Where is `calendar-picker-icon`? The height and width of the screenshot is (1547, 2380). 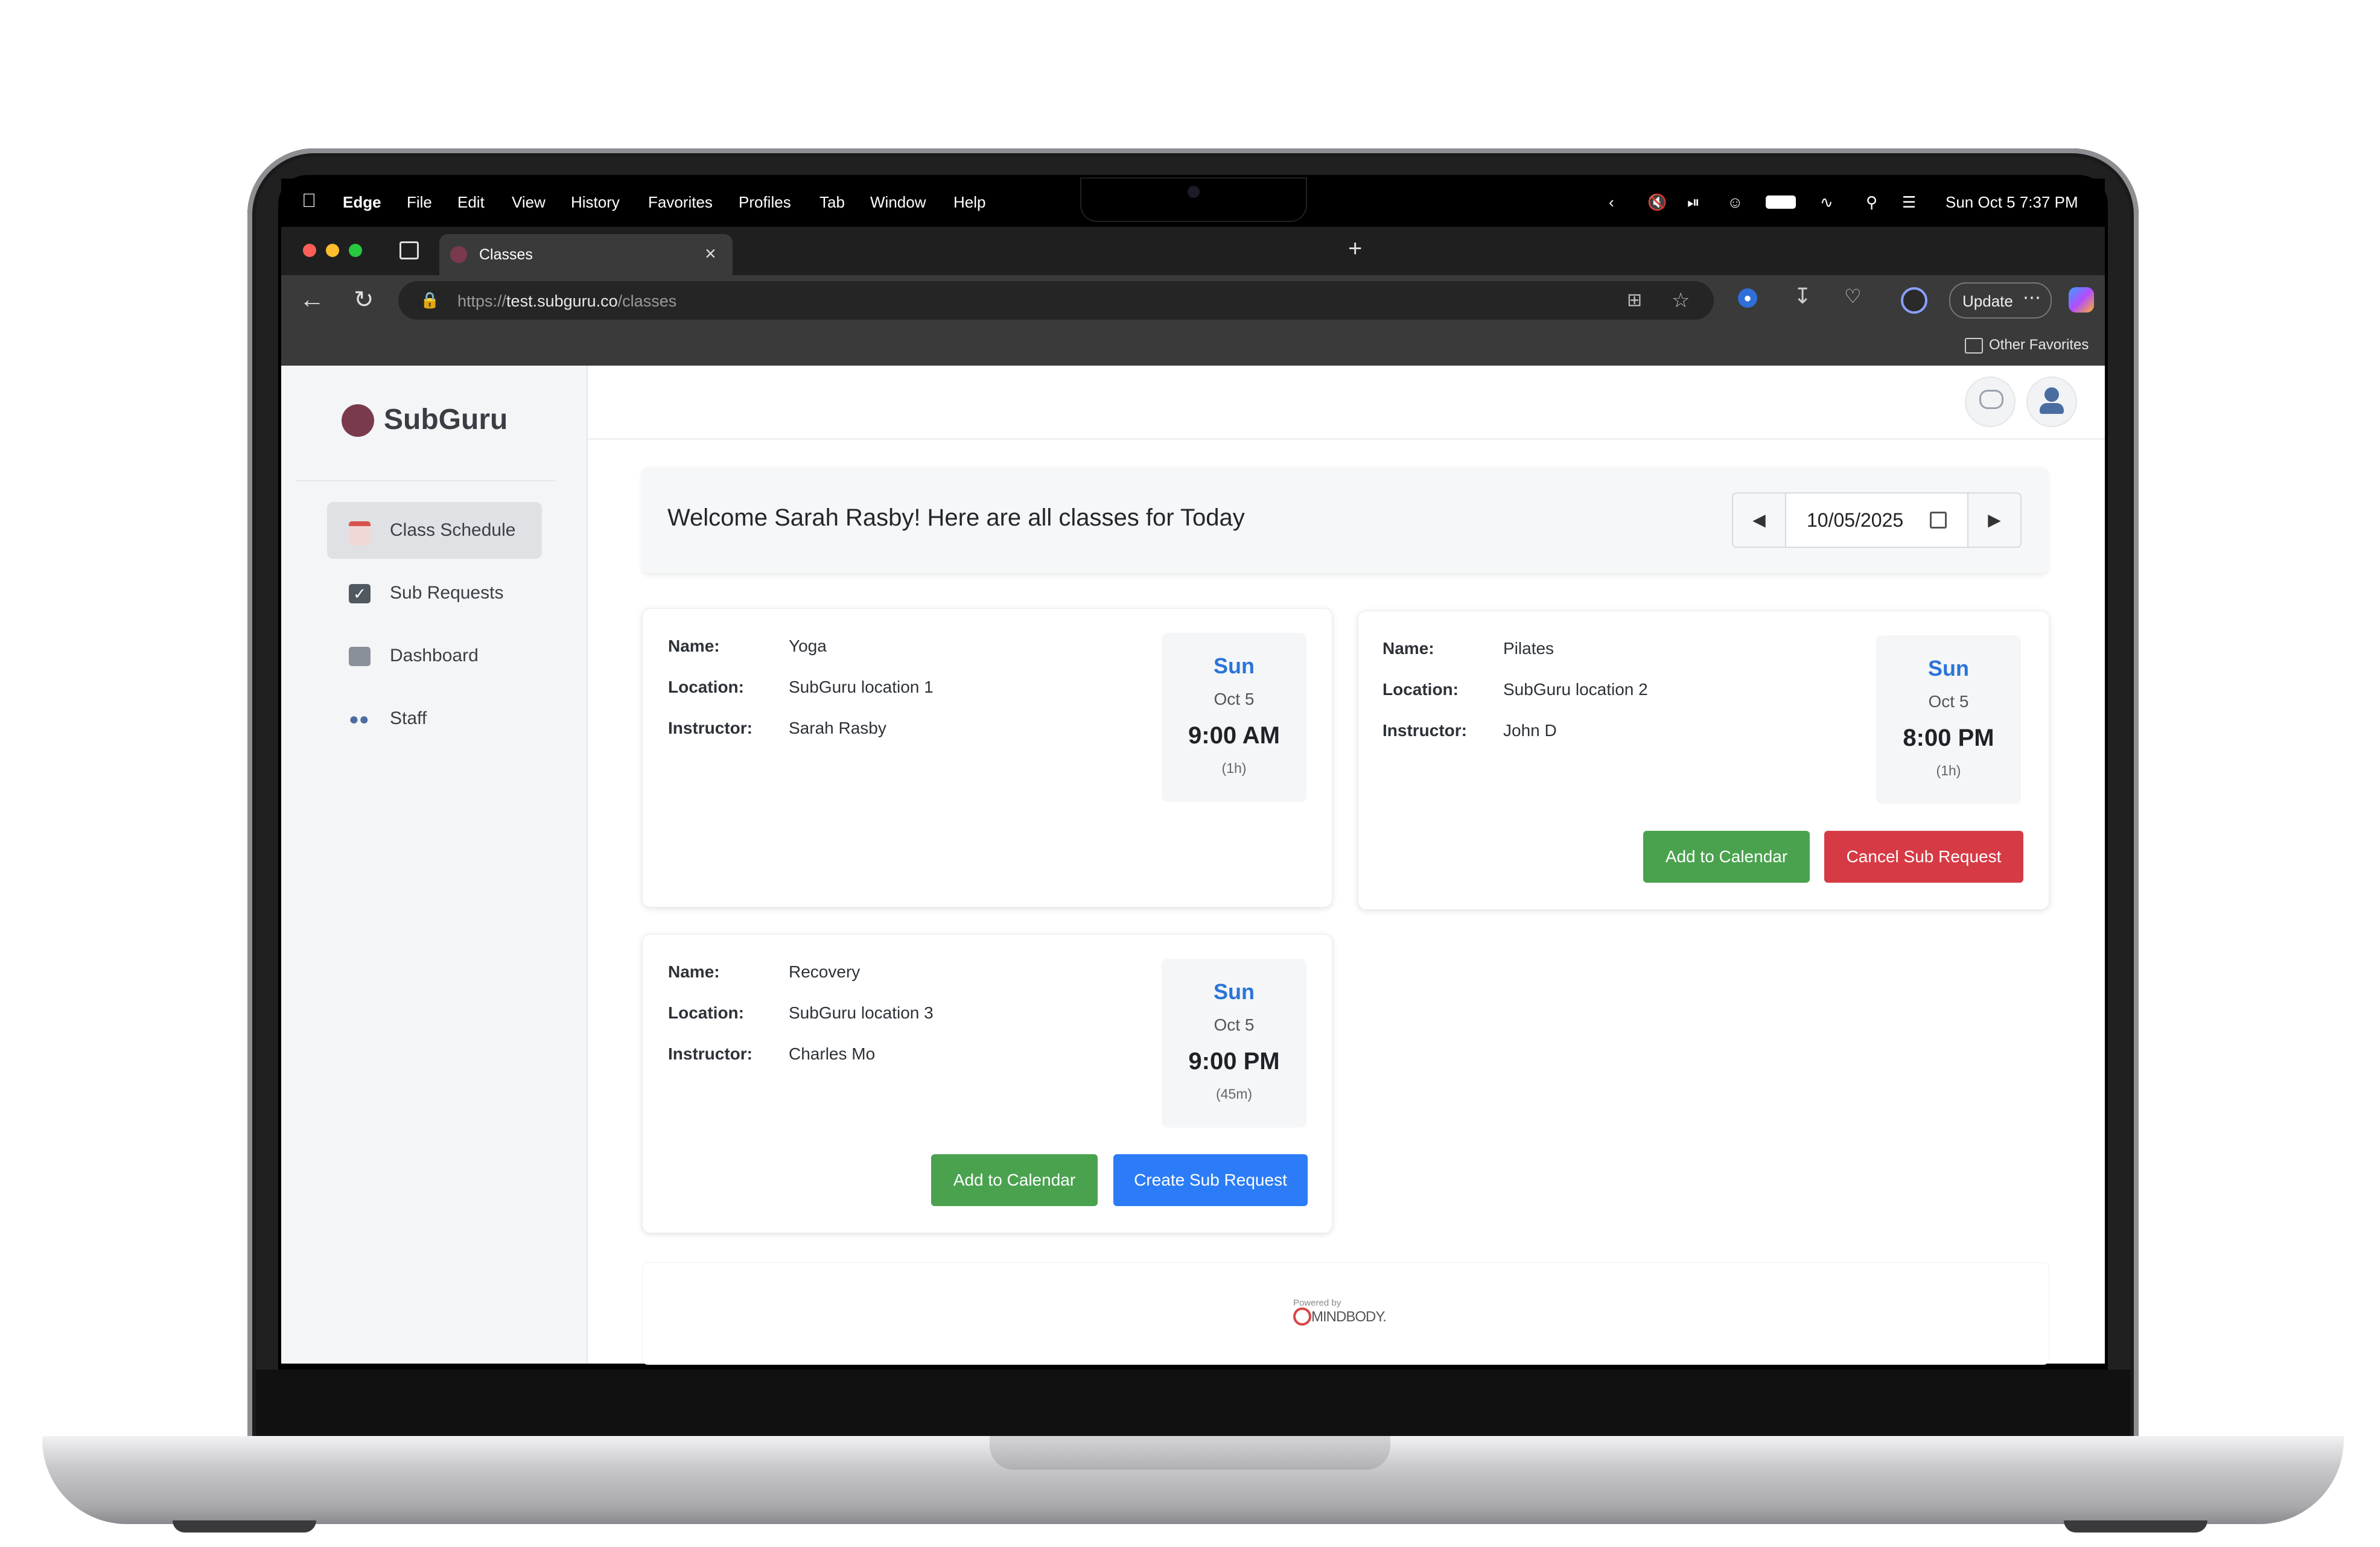 calendar-picker-icon is located at coordinates (1938, 520).